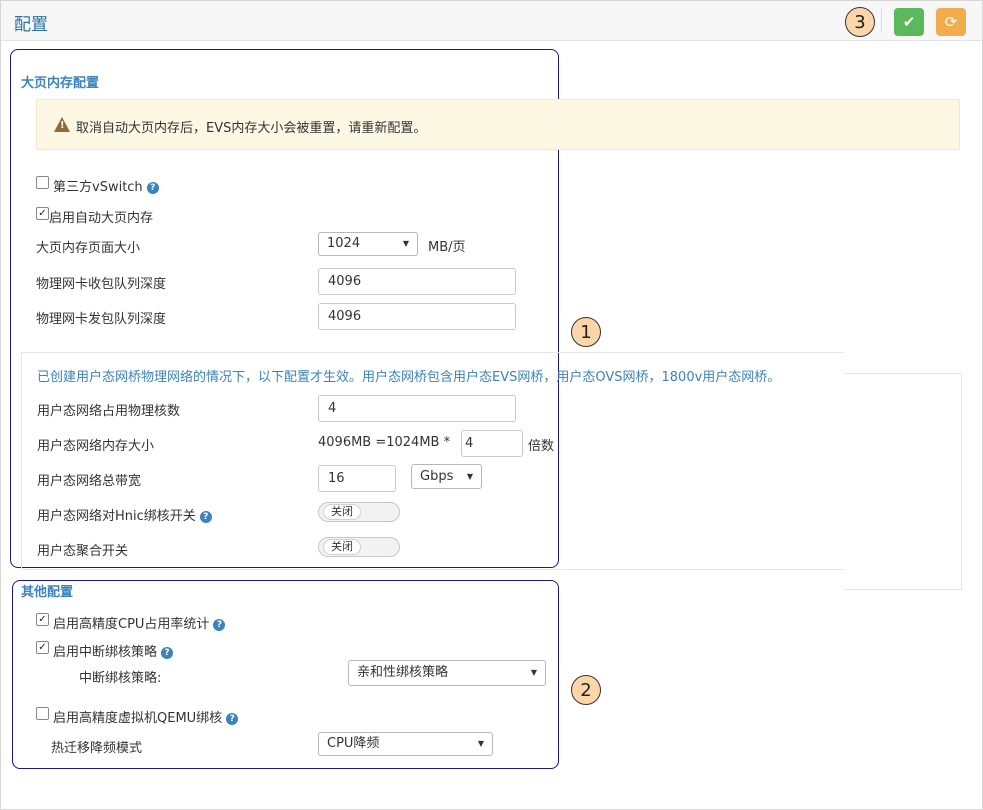 This screenshot has height=810, width=983. Describe the element at coordinates (342, 512) in the screenshot. I see `hnic-toggle-knob: 关闭` at that location.